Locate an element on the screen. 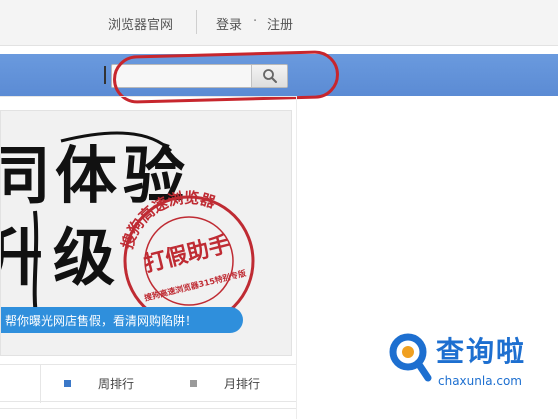 The width and height of the screenshot is (558, 419). watermark-title: 查询啦 is located at coordinates (481, 351).